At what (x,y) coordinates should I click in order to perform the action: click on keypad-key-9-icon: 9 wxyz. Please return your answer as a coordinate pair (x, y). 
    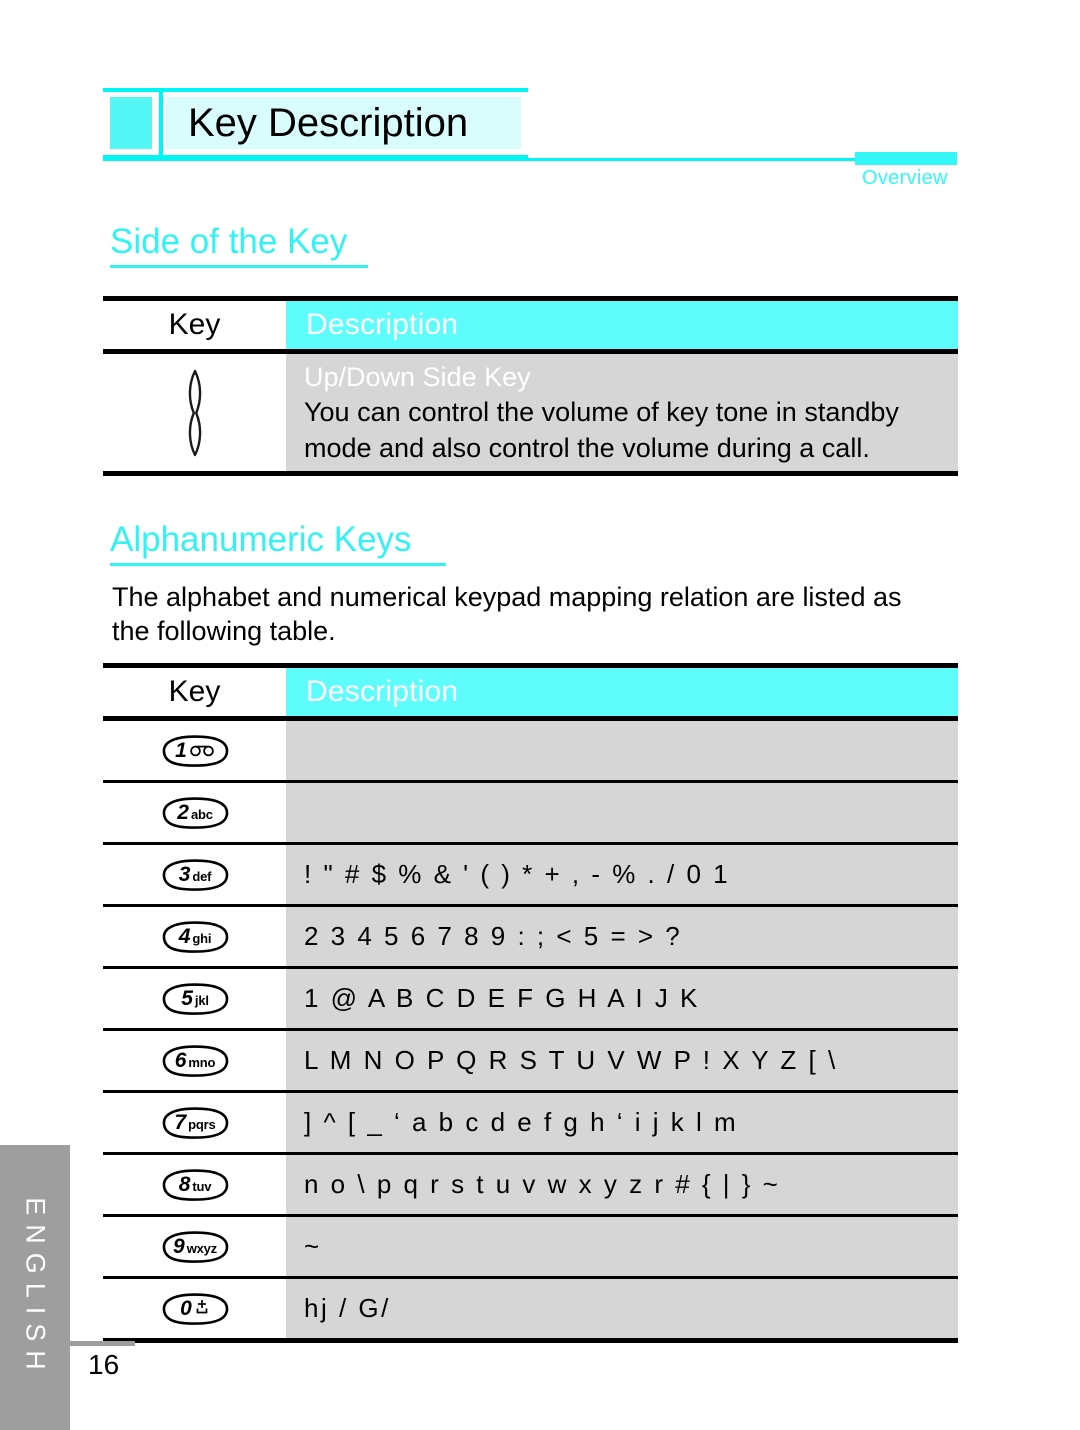
    Looking at the image, I should click on (195, 1247).